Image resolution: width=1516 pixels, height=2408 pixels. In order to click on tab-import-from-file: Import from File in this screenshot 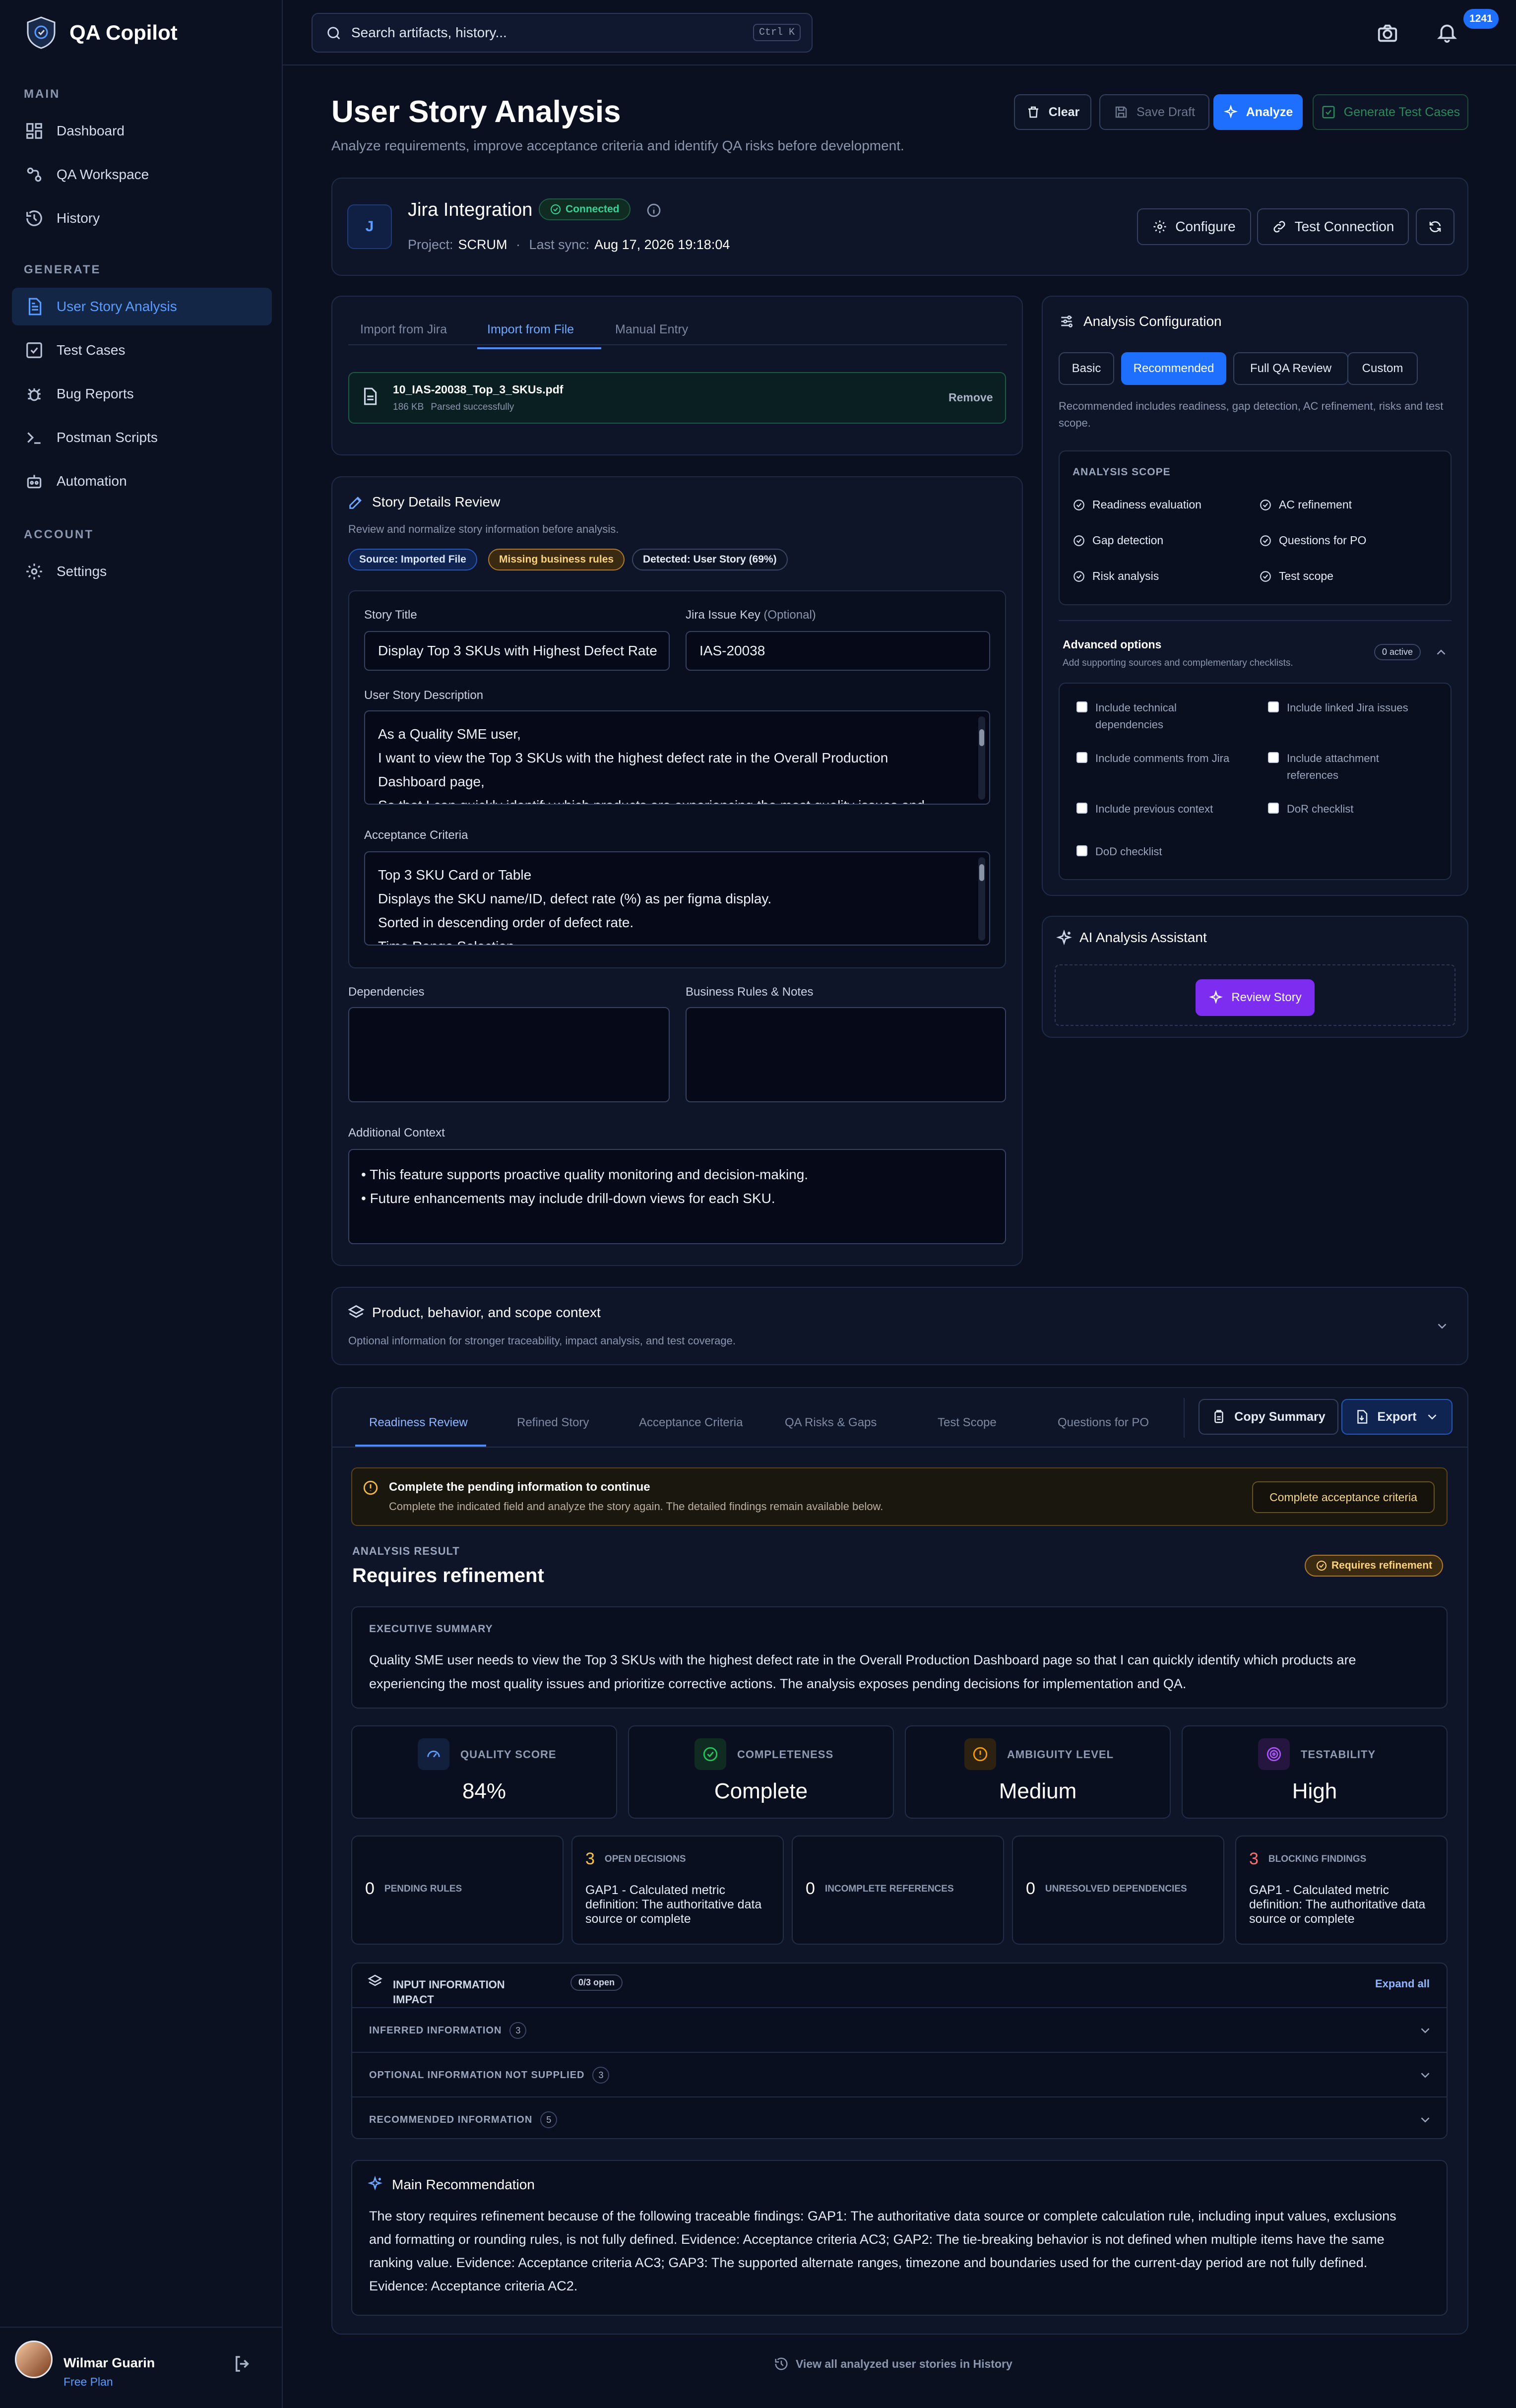, I will do `click(530, 329)`.